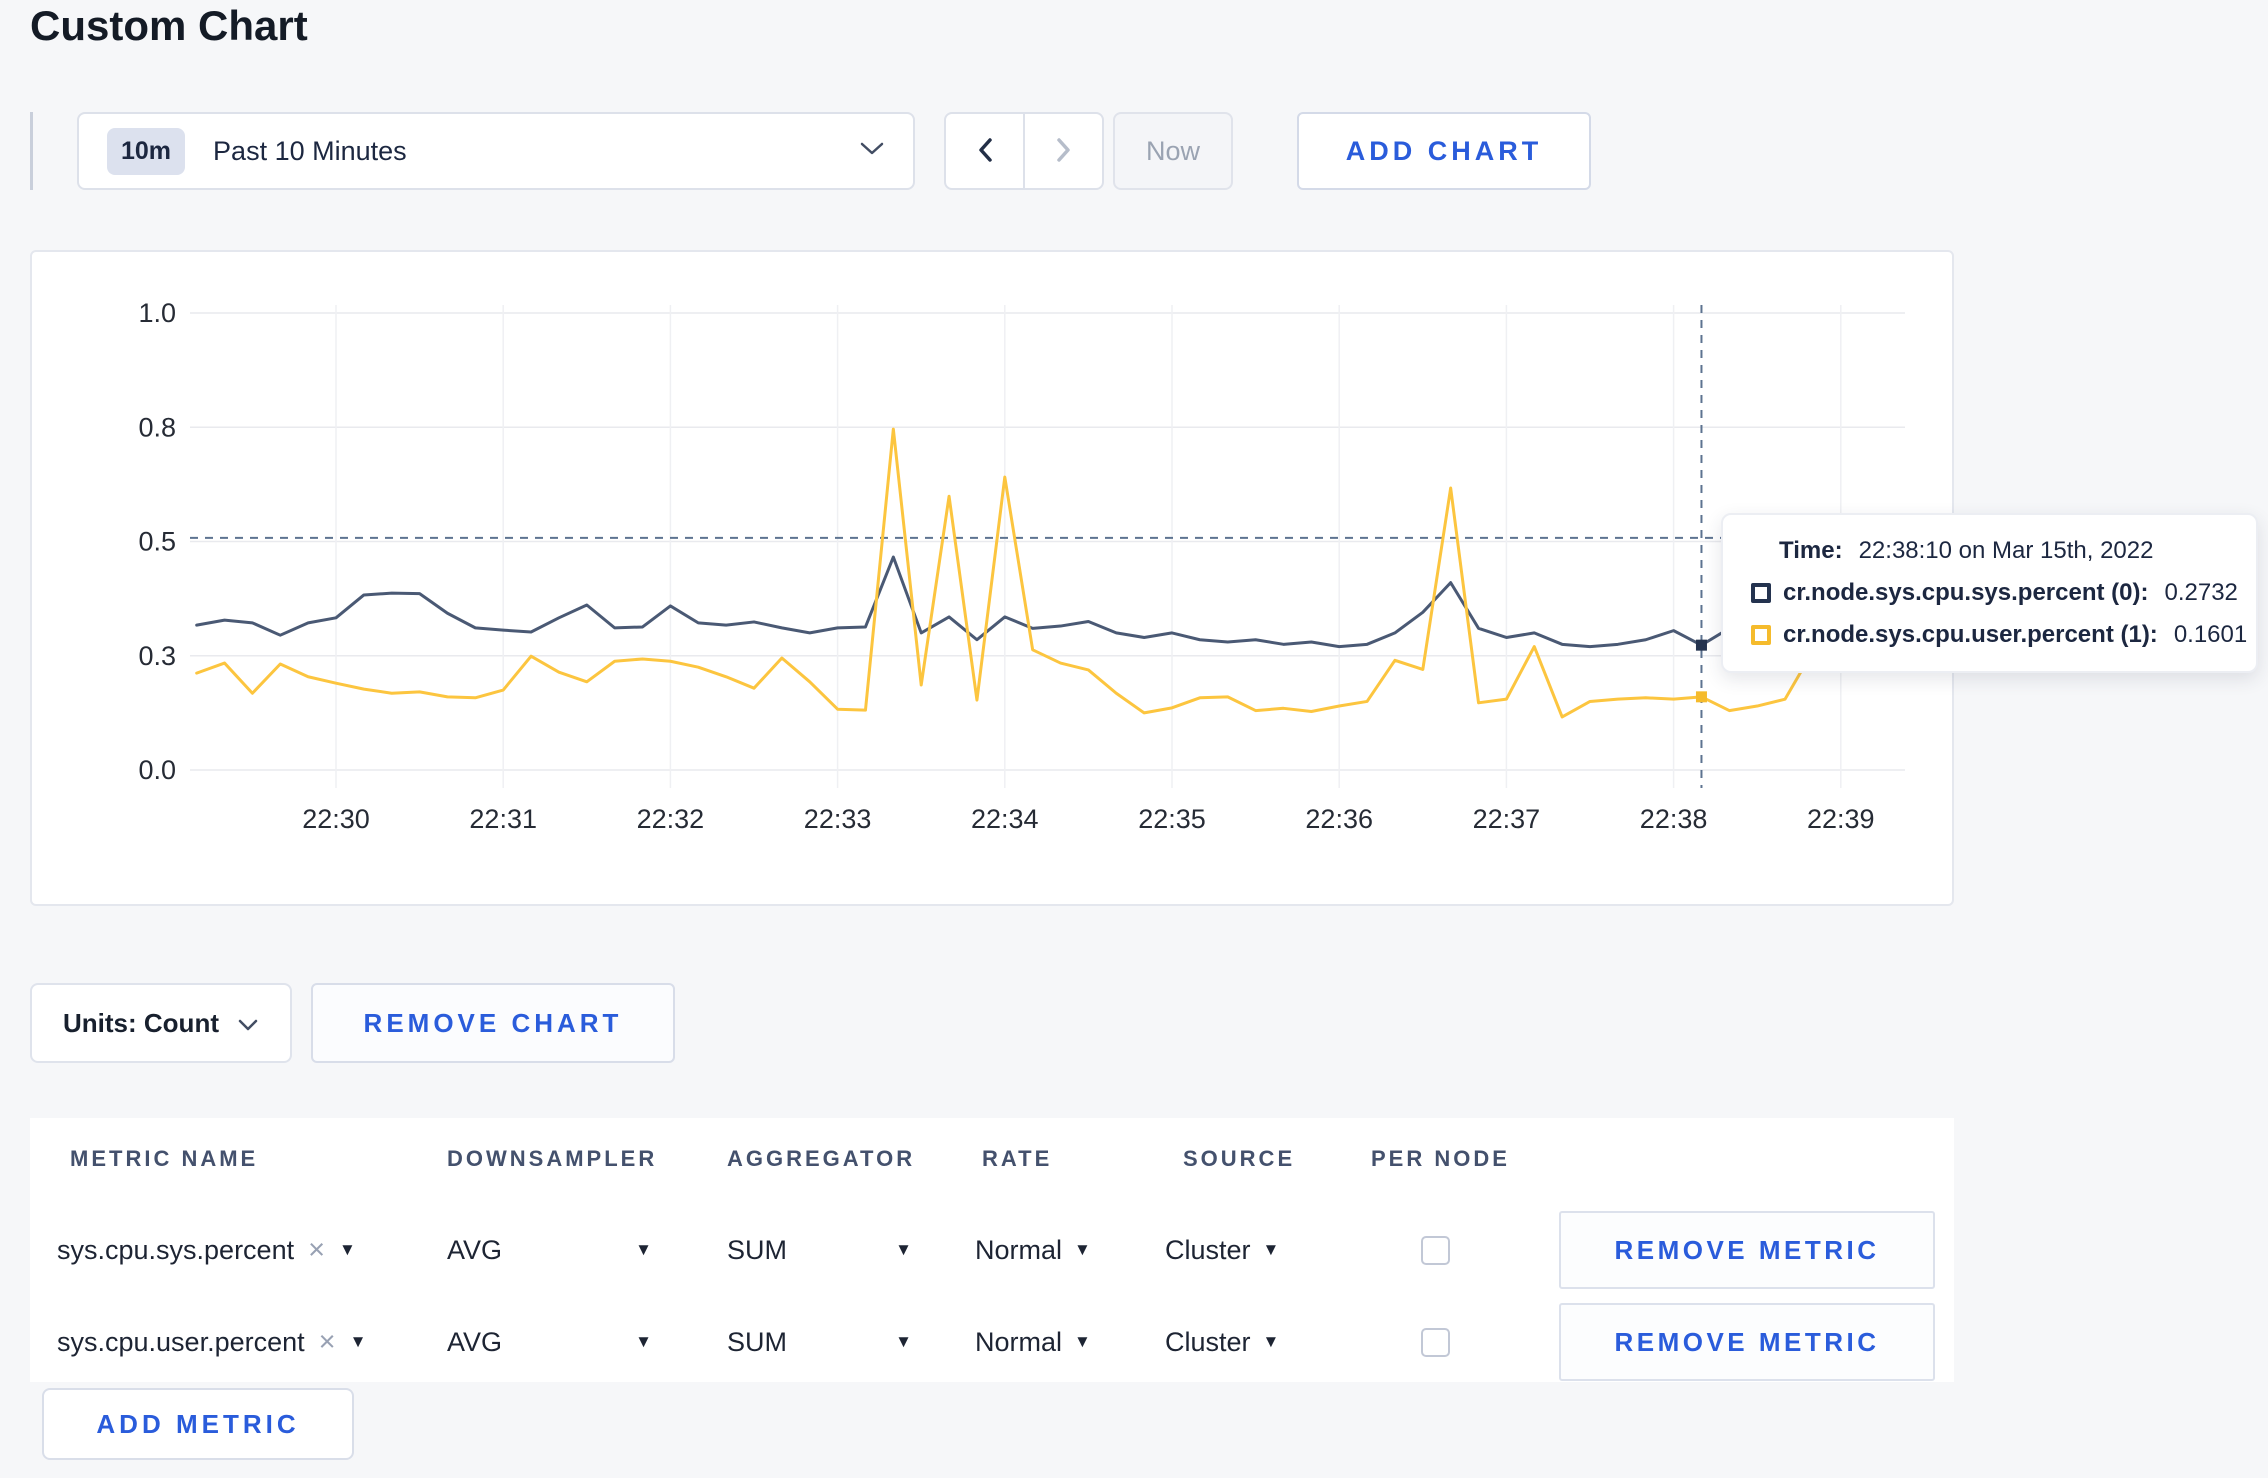 The image size is (2268, 1478). I want to click on svg-text: 1.0, so click(157, 313).